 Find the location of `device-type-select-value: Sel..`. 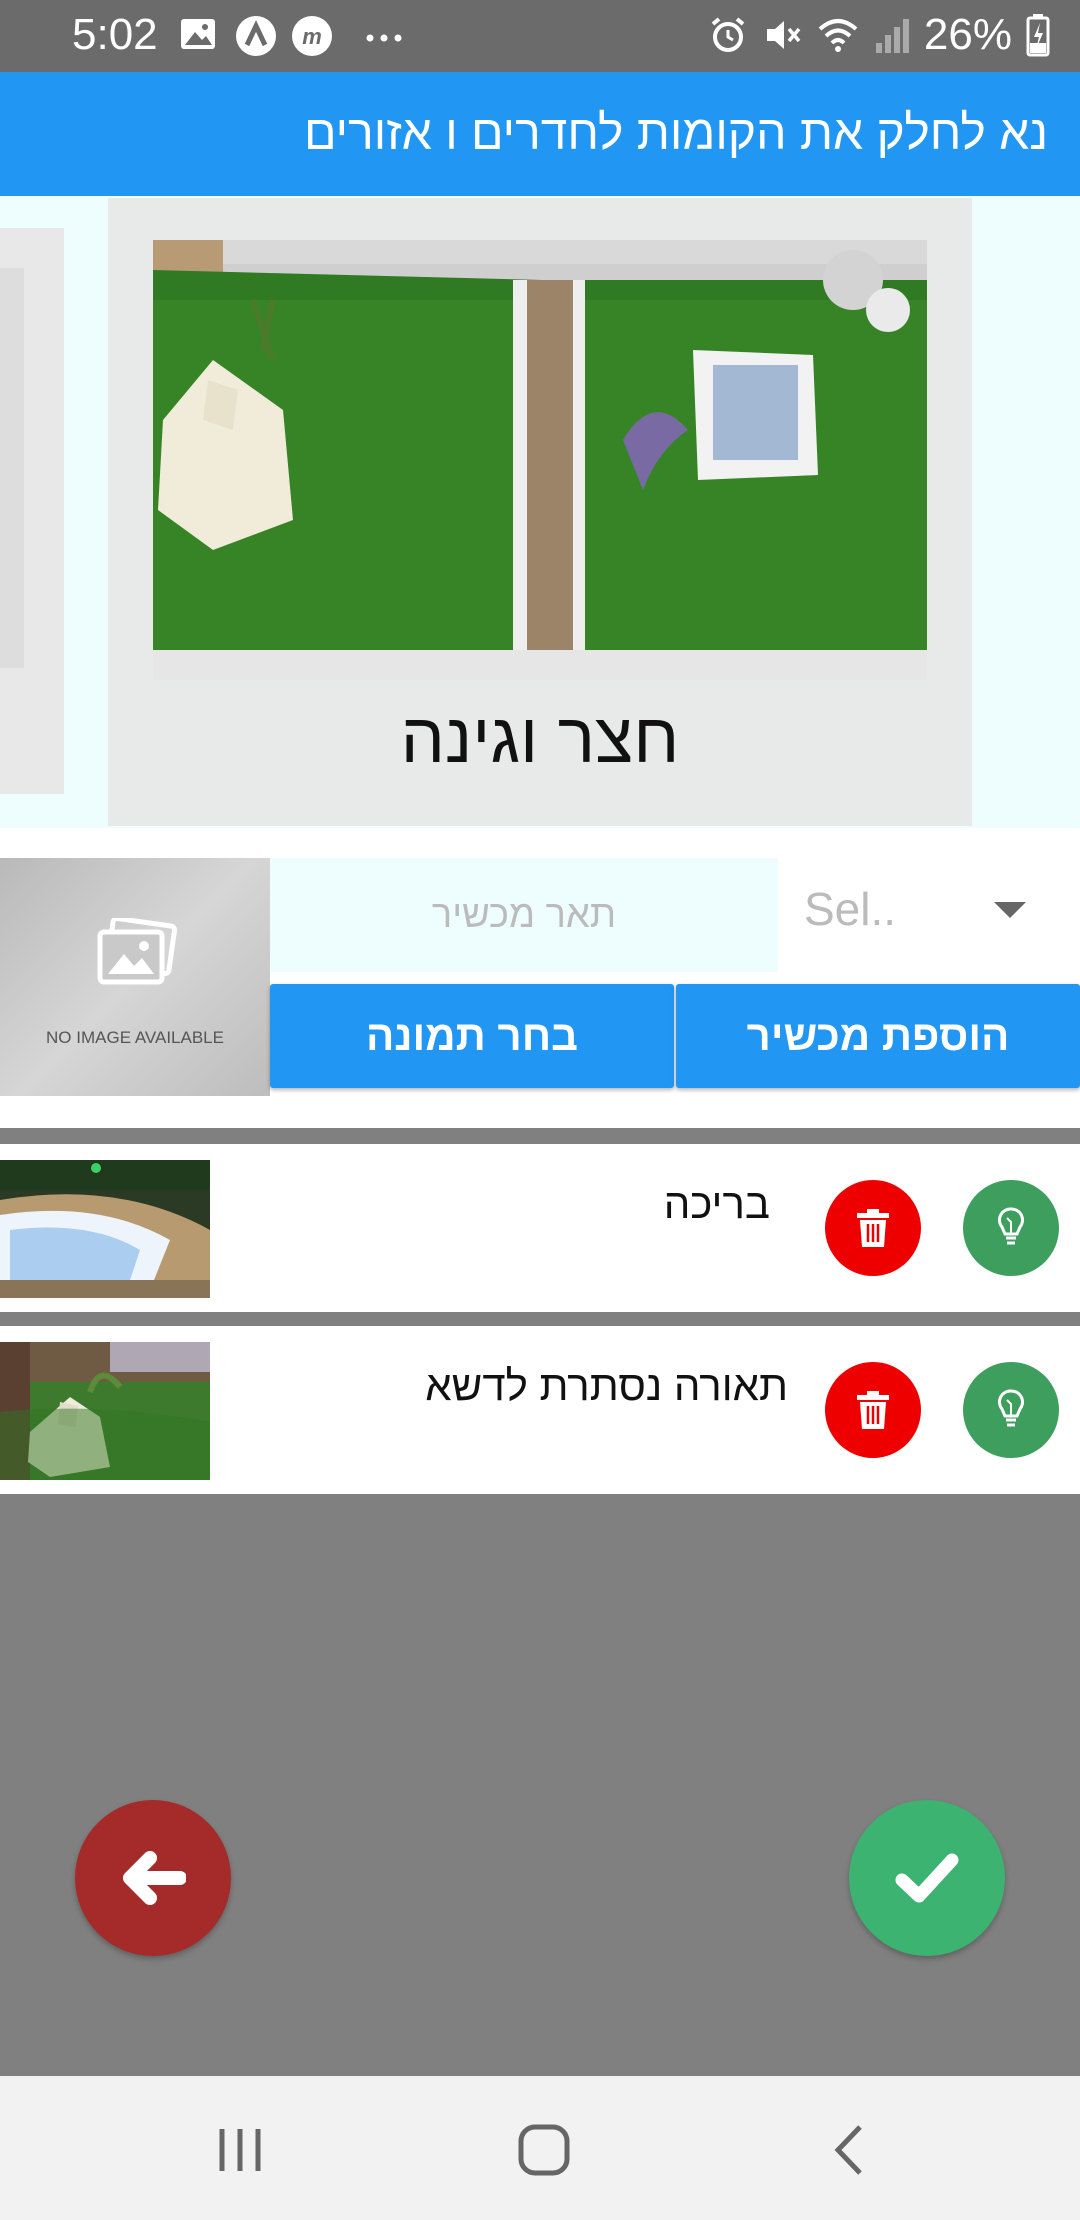

device-type-select-value: Sel.. is located at coordinates (850, 909).